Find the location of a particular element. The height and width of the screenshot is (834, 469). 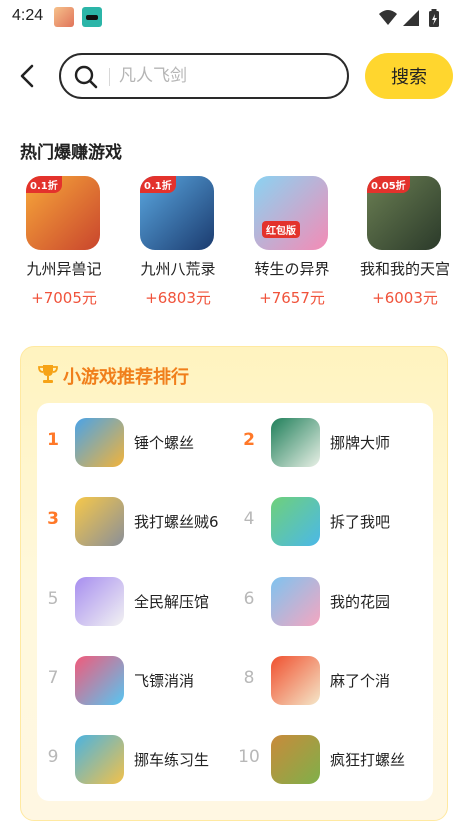

game-icon: 红包版 is located at coordinates (291, 213).